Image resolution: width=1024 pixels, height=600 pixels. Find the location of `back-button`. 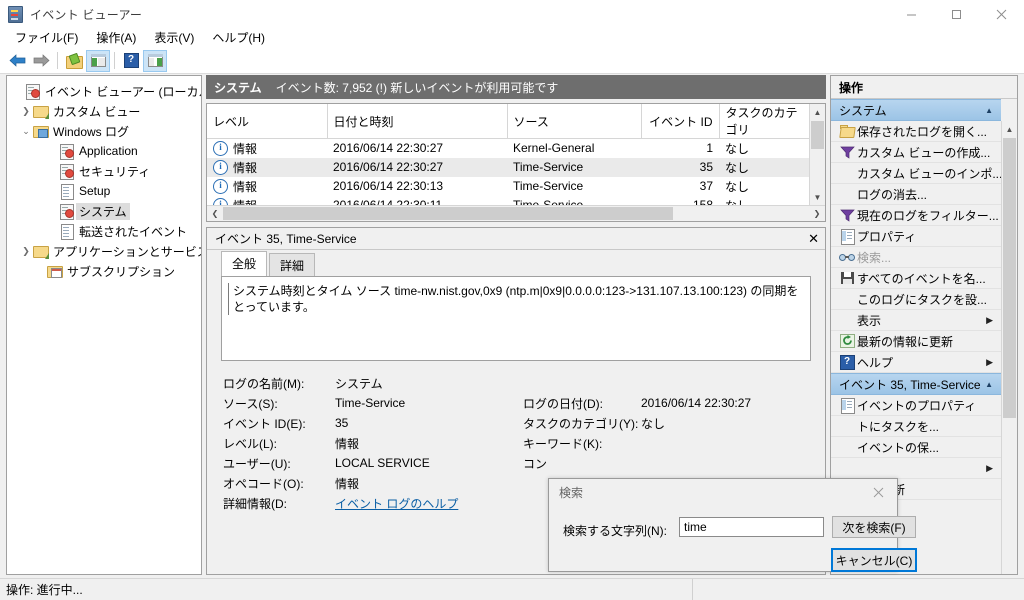

back-button is located at coordinates (17, 61).